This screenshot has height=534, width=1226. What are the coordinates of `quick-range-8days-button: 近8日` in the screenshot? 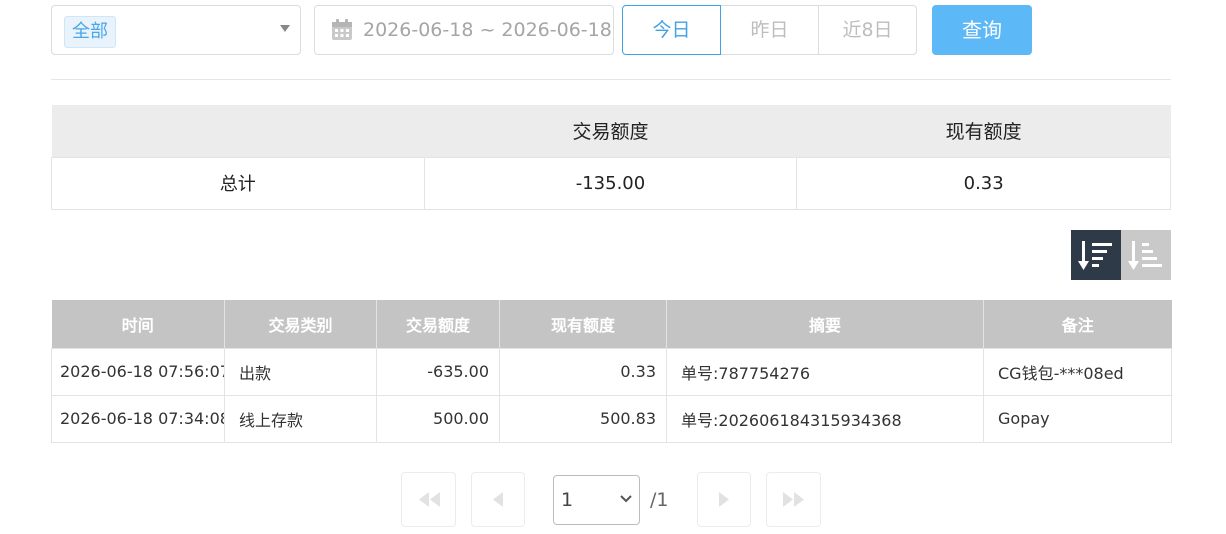 It's located at (867, 30).